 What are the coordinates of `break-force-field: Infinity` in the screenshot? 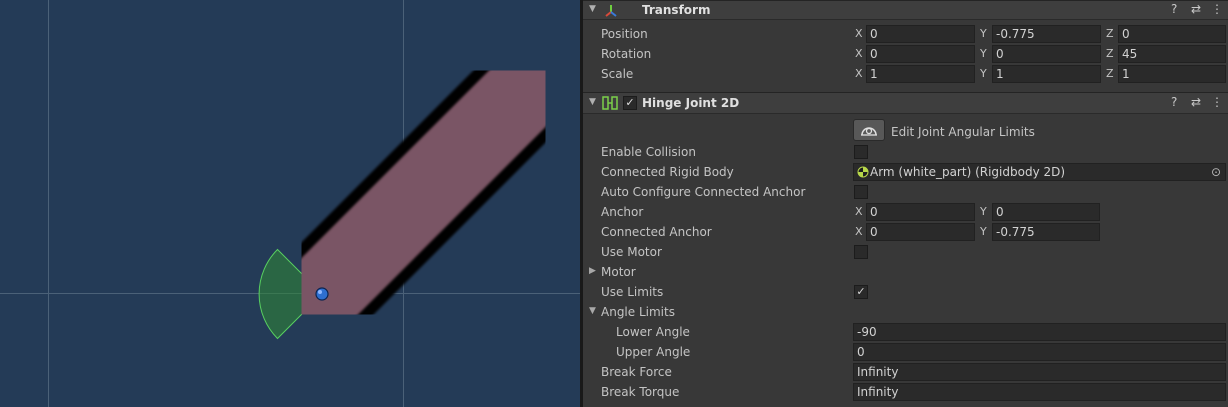 It's located at (1039, 372).